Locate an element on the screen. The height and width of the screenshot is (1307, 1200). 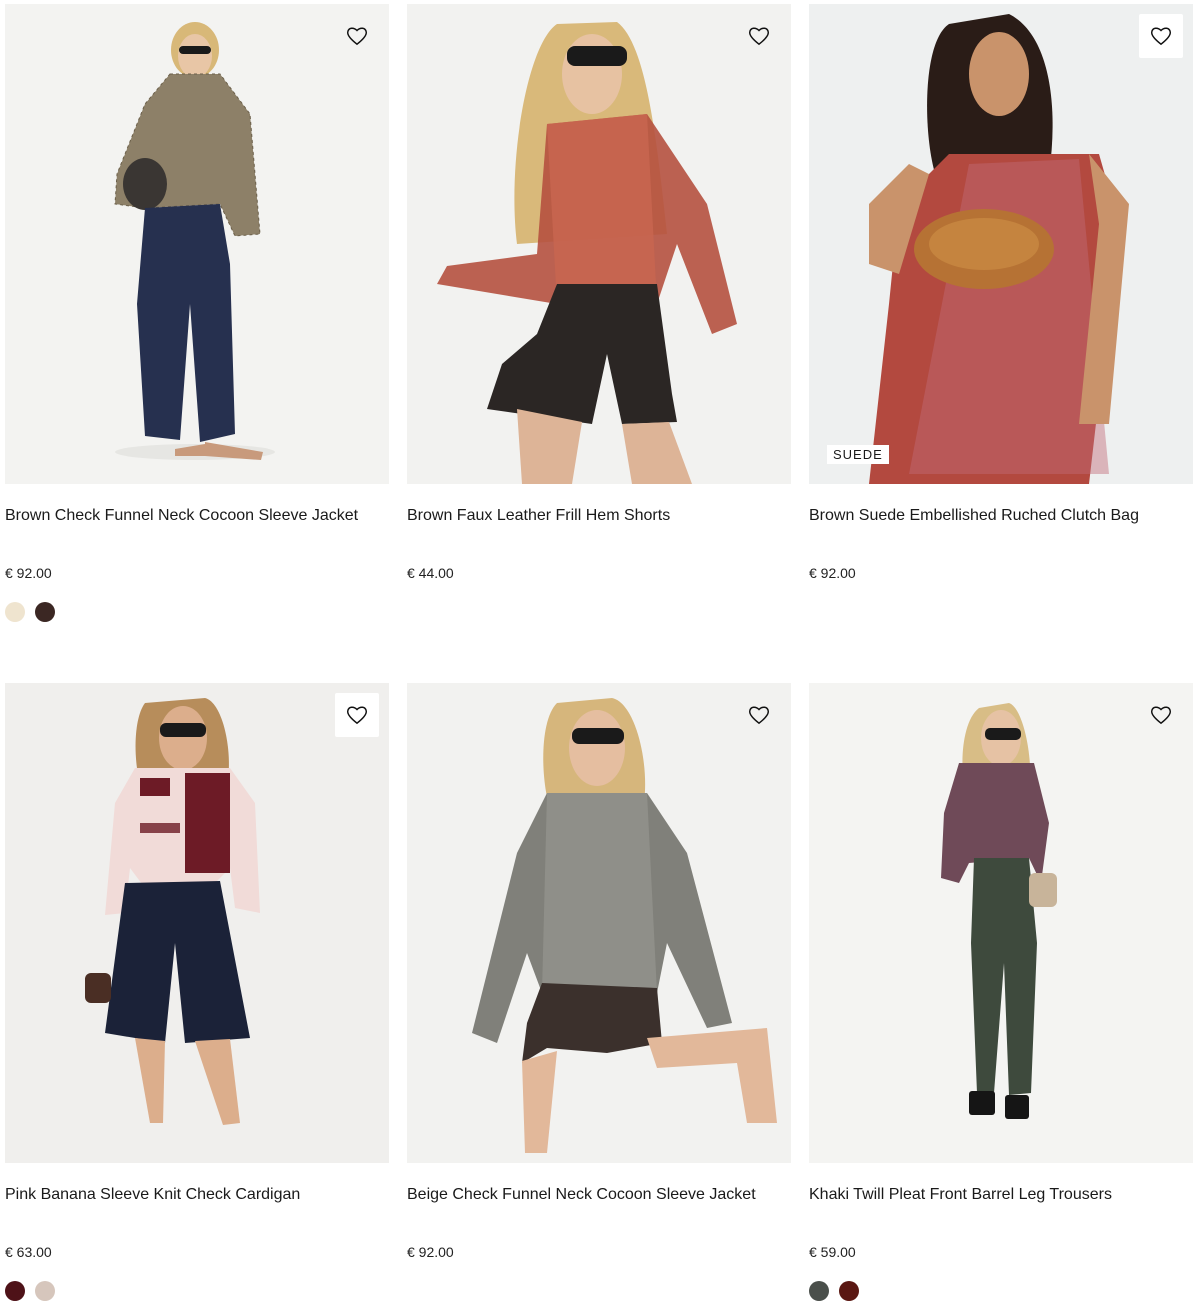
color-swatch-rust is located at coordinates (849, 1291).